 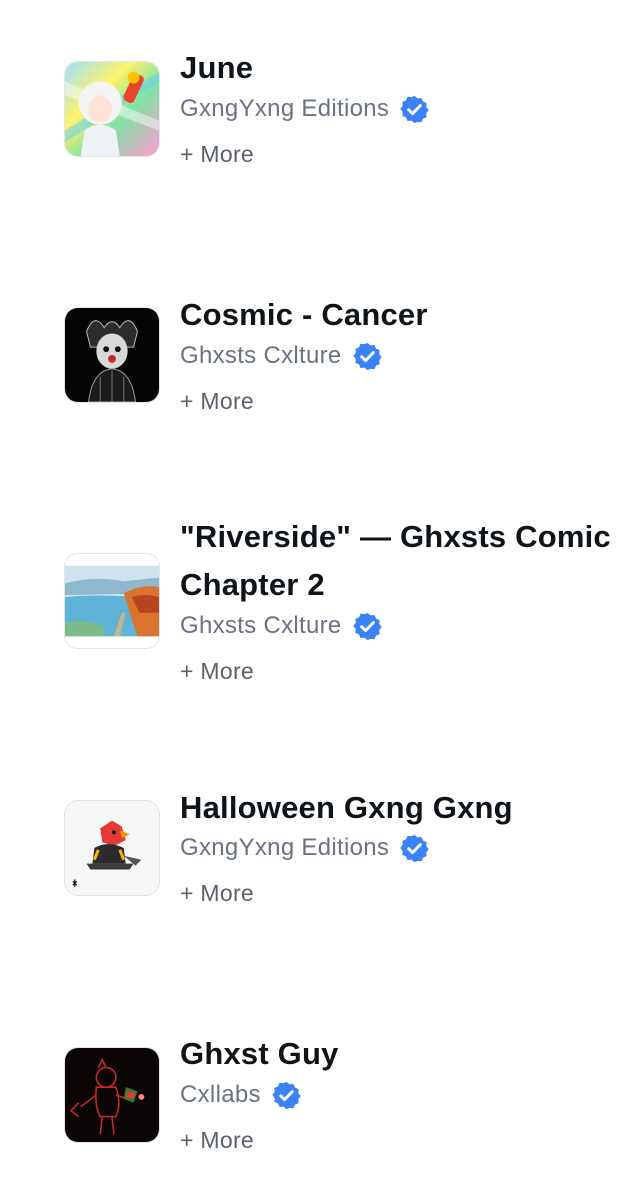 I want to click on item-title-line: "Riverside" — Ghxsts Comic, so click(x=395, y=536).